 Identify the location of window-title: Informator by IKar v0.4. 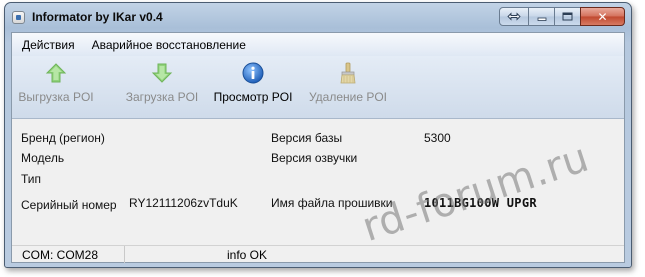
(97, 17).